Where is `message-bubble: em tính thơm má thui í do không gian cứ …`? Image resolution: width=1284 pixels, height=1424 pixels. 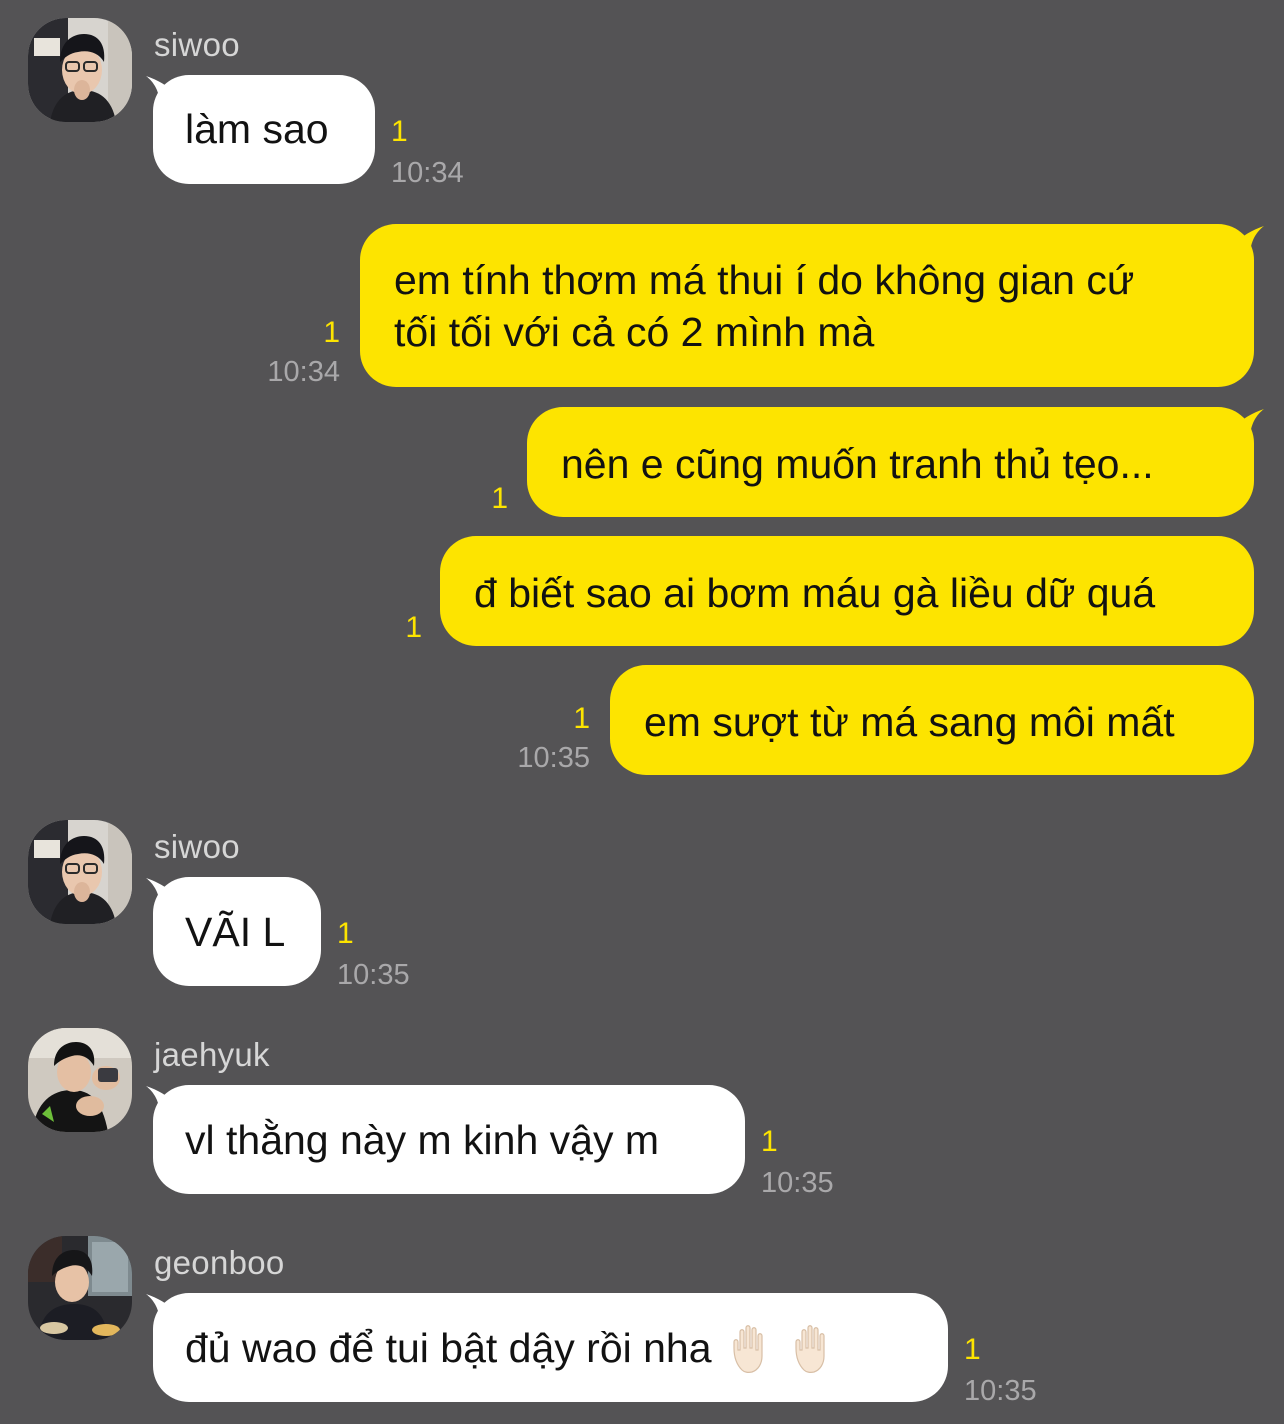 message-bubble: em tính thơm má thui í do không gian cứ … is located at coordinates (807, 305).